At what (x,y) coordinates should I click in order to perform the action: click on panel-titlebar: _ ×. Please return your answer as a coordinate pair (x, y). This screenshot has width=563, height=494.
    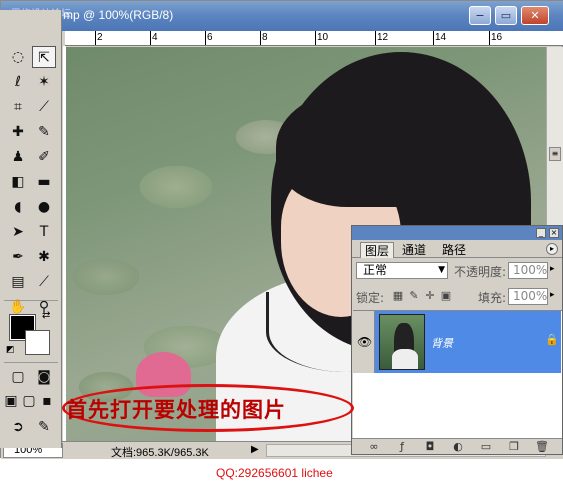
    Looking at the image, I should click on (457, 233).